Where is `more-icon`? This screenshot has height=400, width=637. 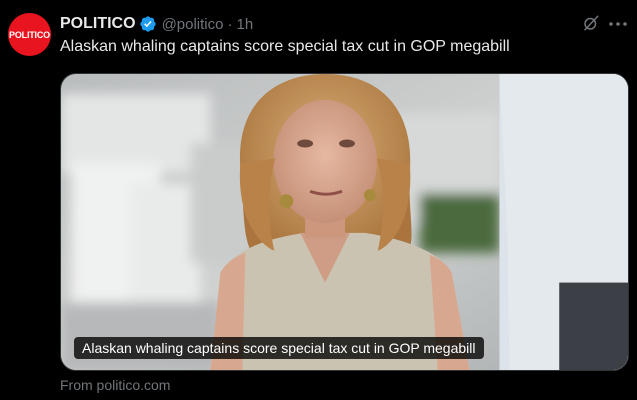
more-icon is located at coordinates (618, 24).